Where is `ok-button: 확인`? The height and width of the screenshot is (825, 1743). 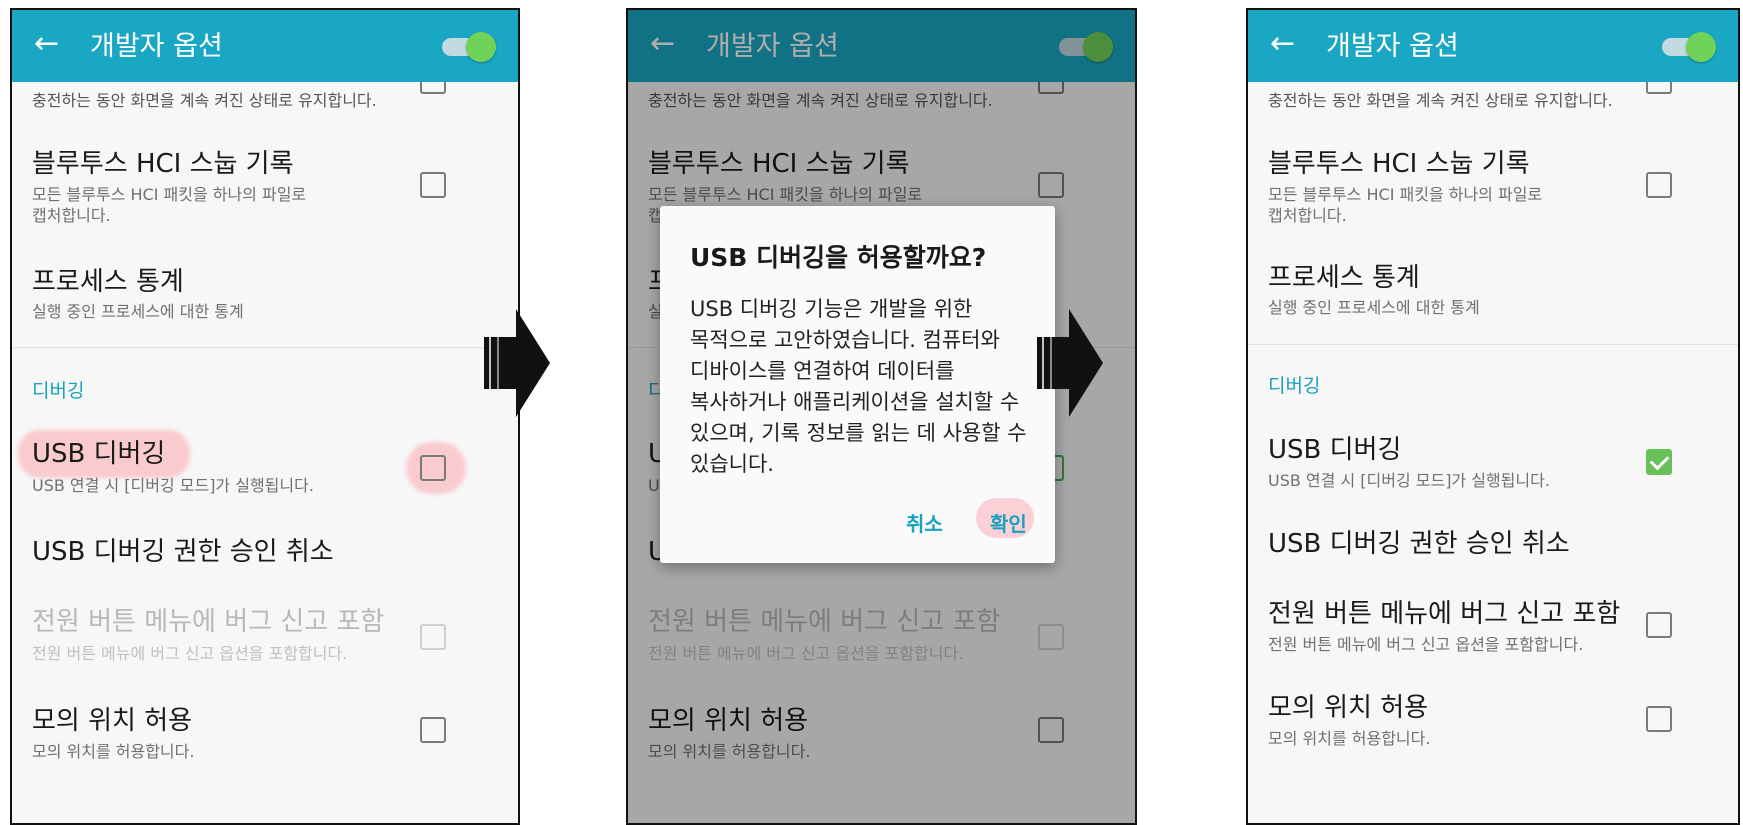 ok-button: 확인 is located at coordinates (1008, 522).